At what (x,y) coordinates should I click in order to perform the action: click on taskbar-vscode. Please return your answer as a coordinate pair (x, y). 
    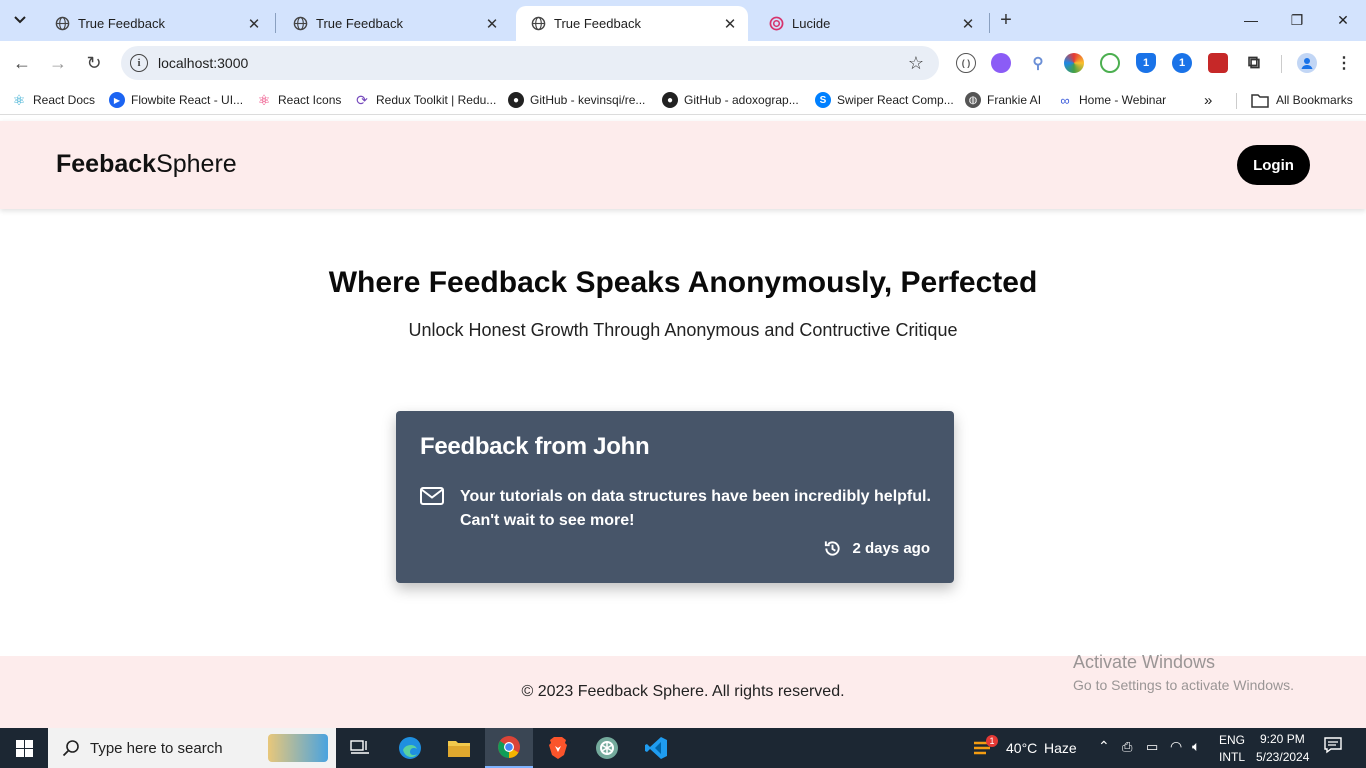
    Looking at the image, I should click on (656, 748).